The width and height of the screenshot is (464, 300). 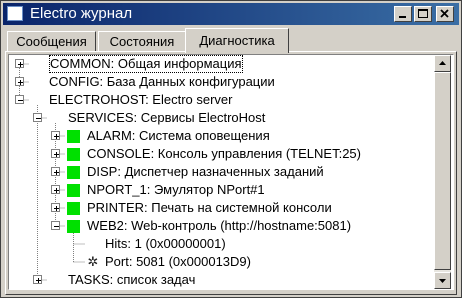 What do you see at coordinates (162, 81) in the screenshot?
I see `tree-item-label: CONFIG: База Данных конфигурации` at bounding box center [162, 81].